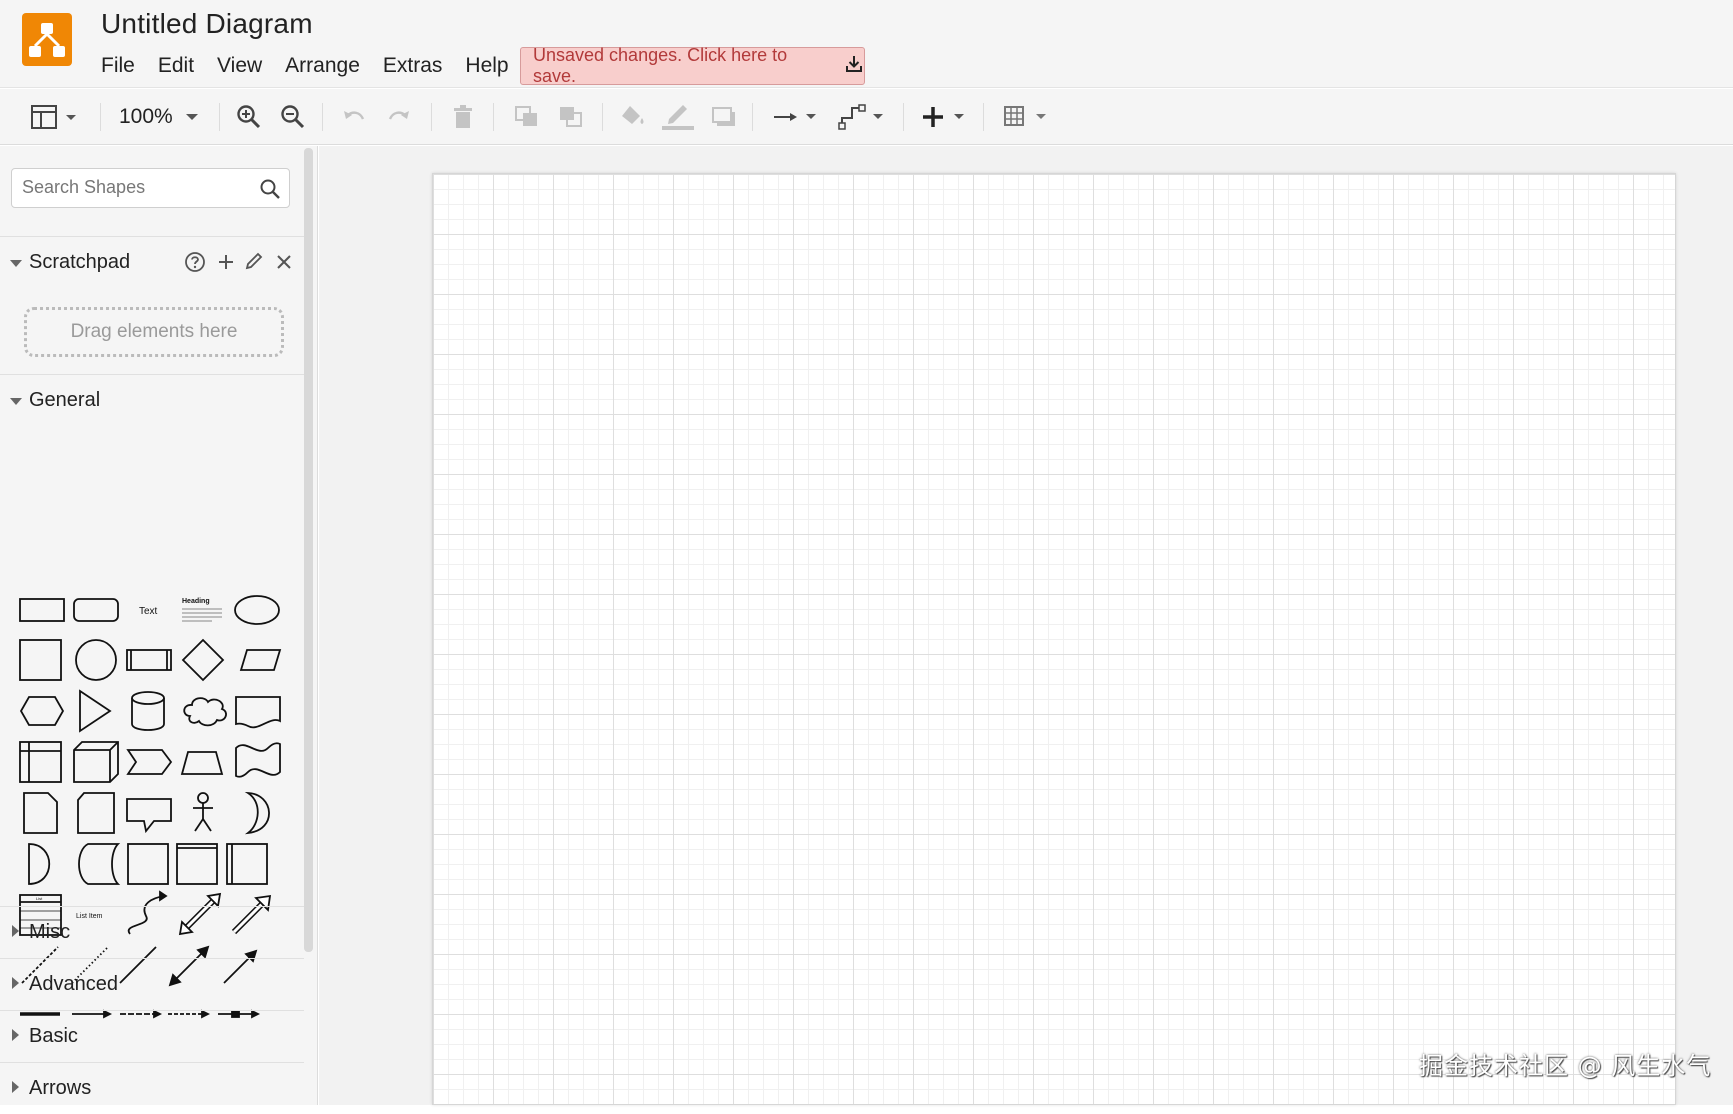 This screenshot has width=1733, height=1114. Describe the element at coordinates (203, 660) in the screenshot. I see `shape-diamond` at that location.